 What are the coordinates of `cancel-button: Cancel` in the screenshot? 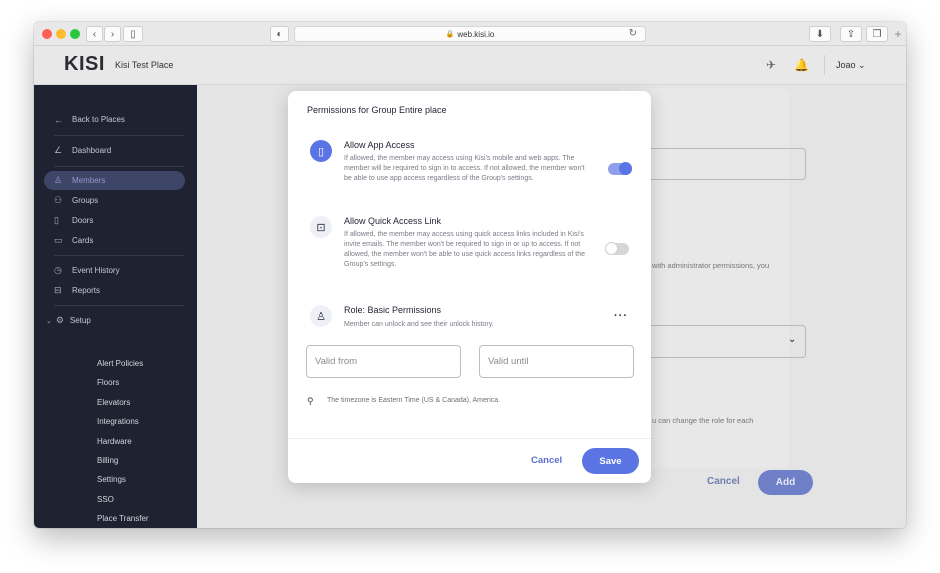 It's located at (546, 460).